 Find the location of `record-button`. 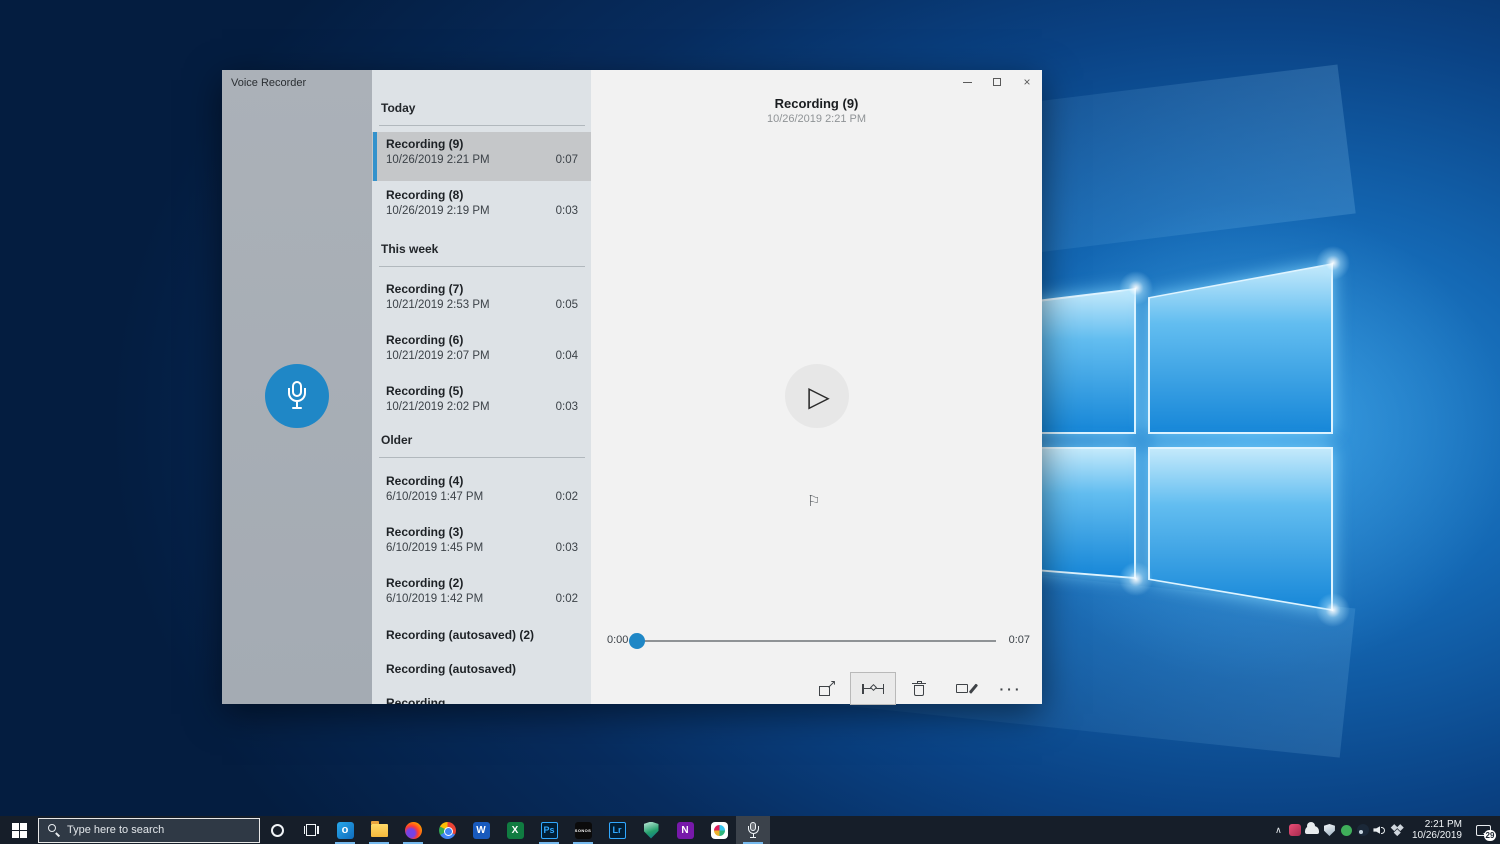

record-button is located at coordinates (297, 396).